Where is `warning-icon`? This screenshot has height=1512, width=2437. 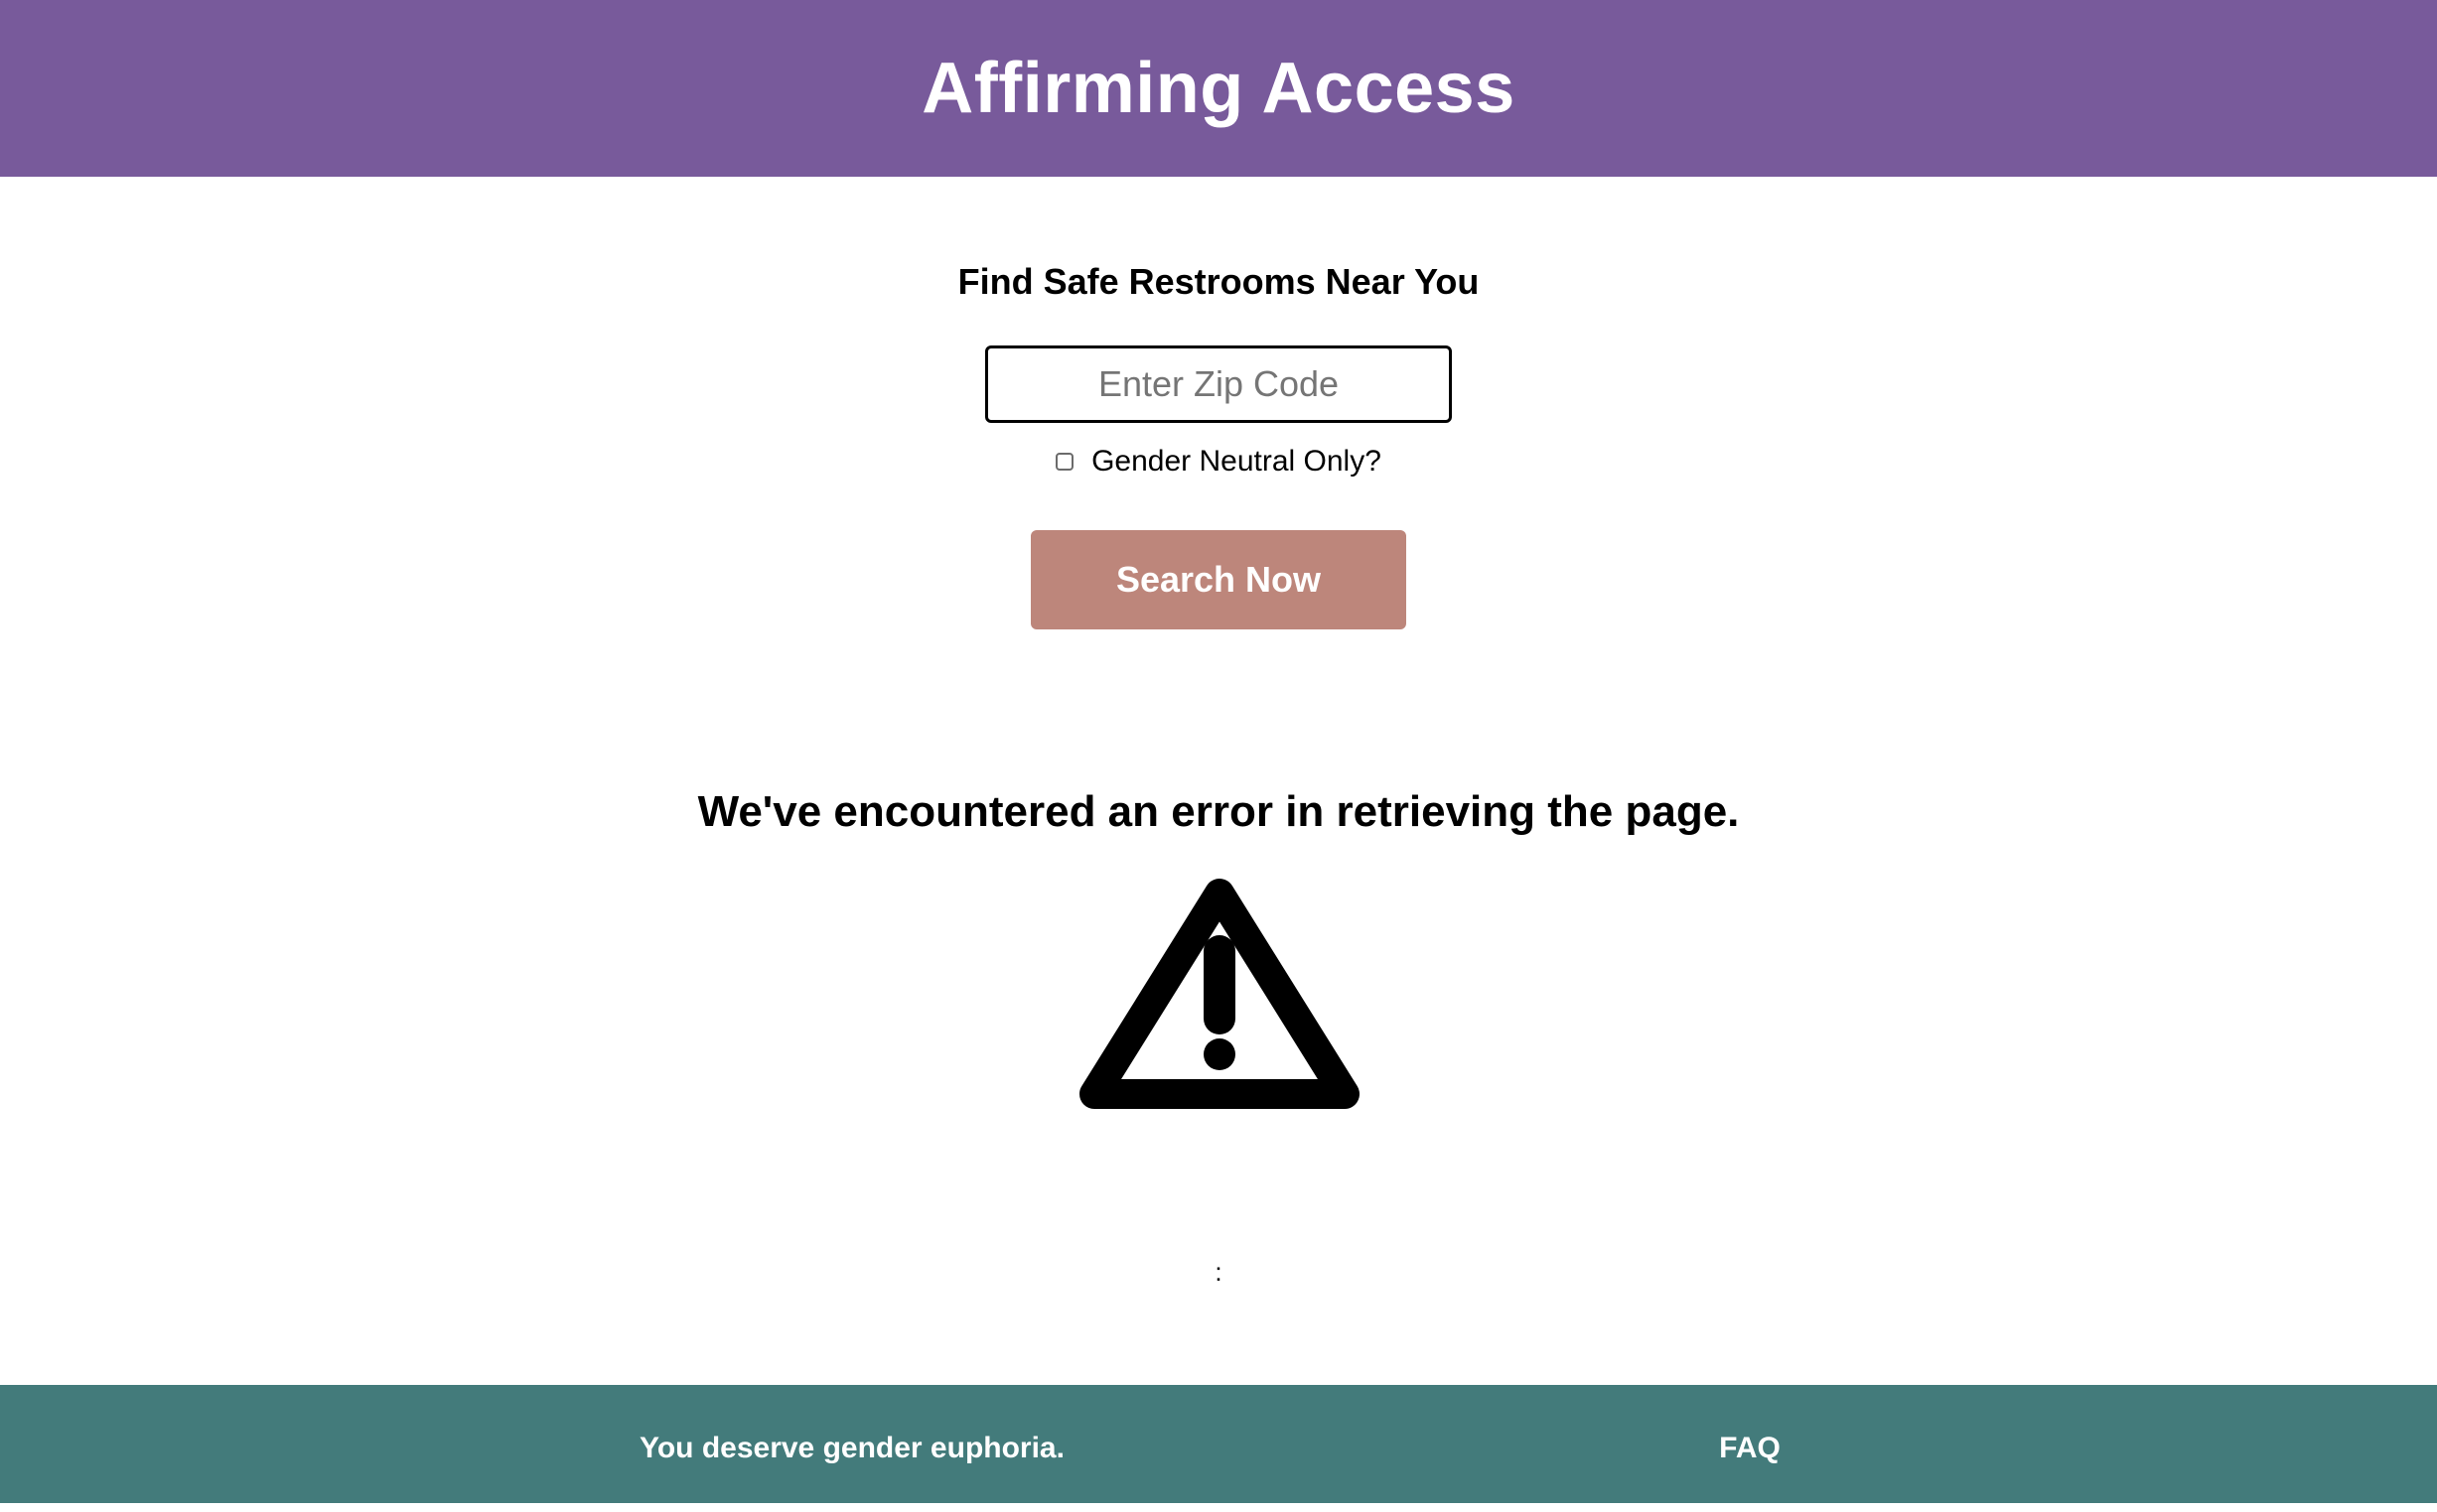 warning-icon is located at coordinates (1219, 994).